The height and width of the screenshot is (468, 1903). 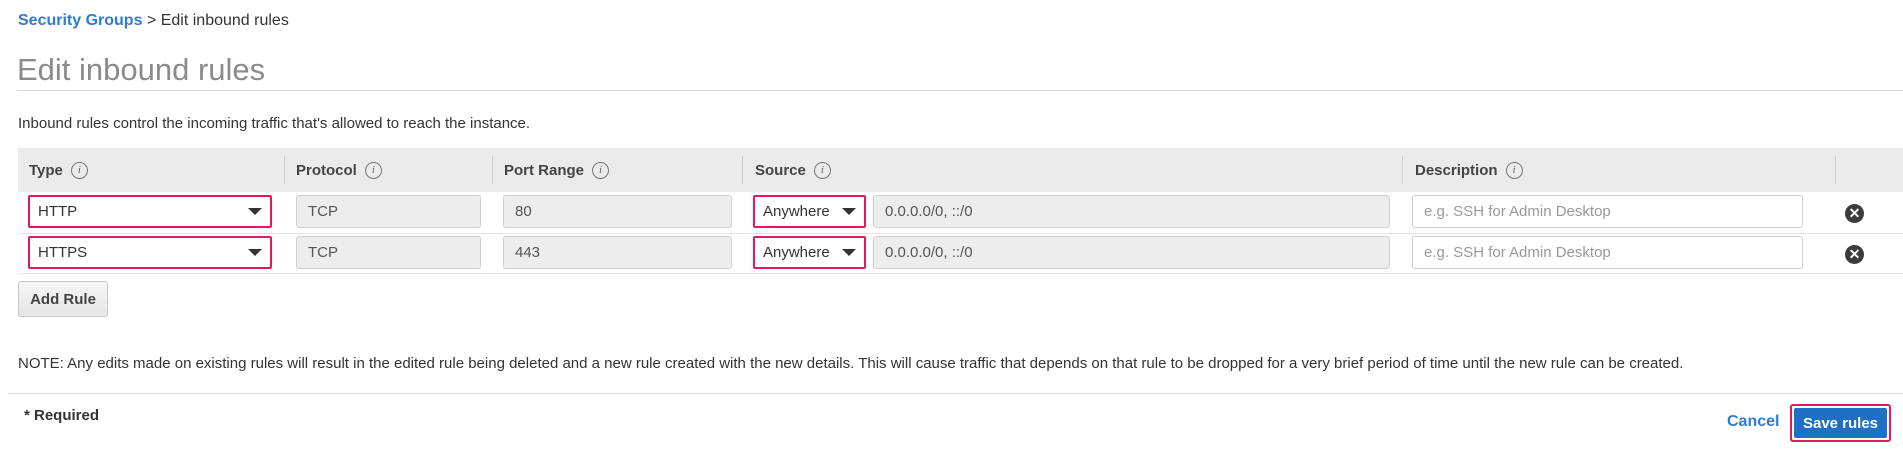 What do you see at coordinates (960, 90) in the screenshot?
I see `title-divider` at bounding box center [960, 90].